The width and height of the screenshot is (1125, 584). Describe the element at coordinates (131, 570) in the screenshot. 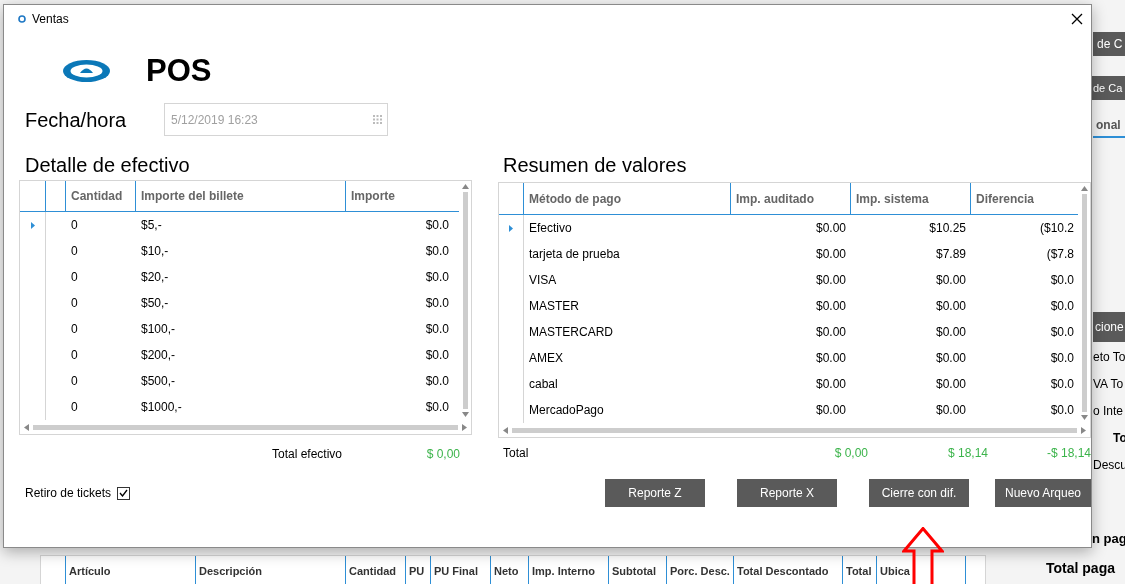

I see `column-header: Artículo` at that location.